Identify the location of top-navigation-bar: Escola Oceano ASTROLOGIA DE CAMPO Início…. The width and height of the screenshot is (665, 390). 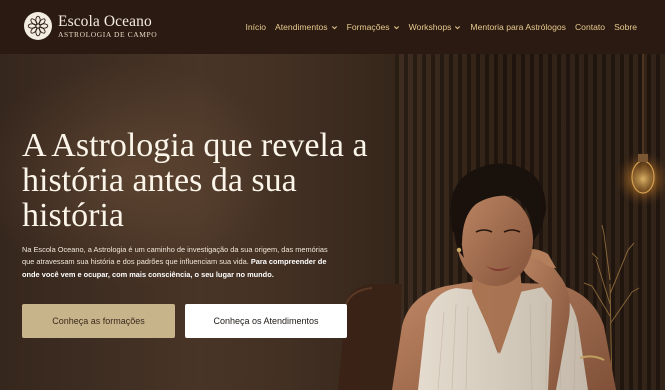
(332, 27).